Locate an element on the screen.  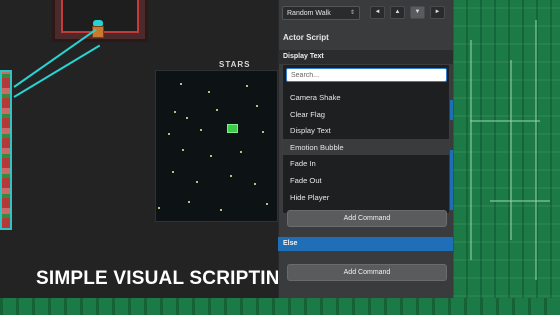
scene-name-label: STARS is located at coordinates (235, 64).